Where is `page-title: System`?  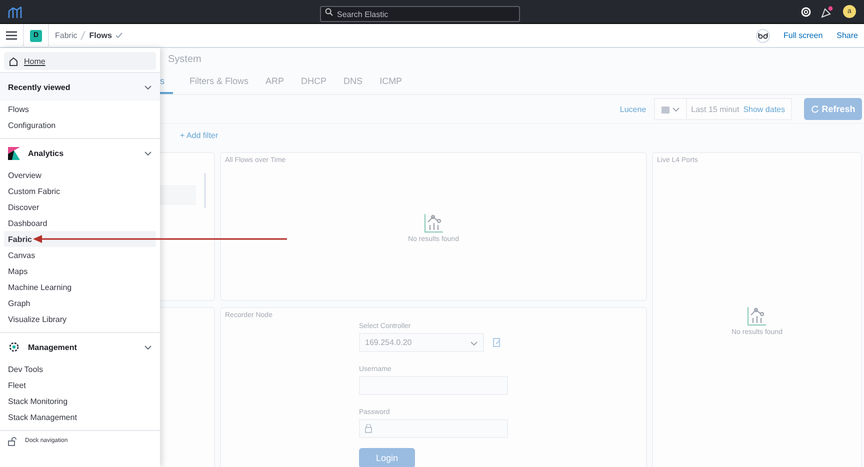 page-title: System is located at coordinates (185, 59).